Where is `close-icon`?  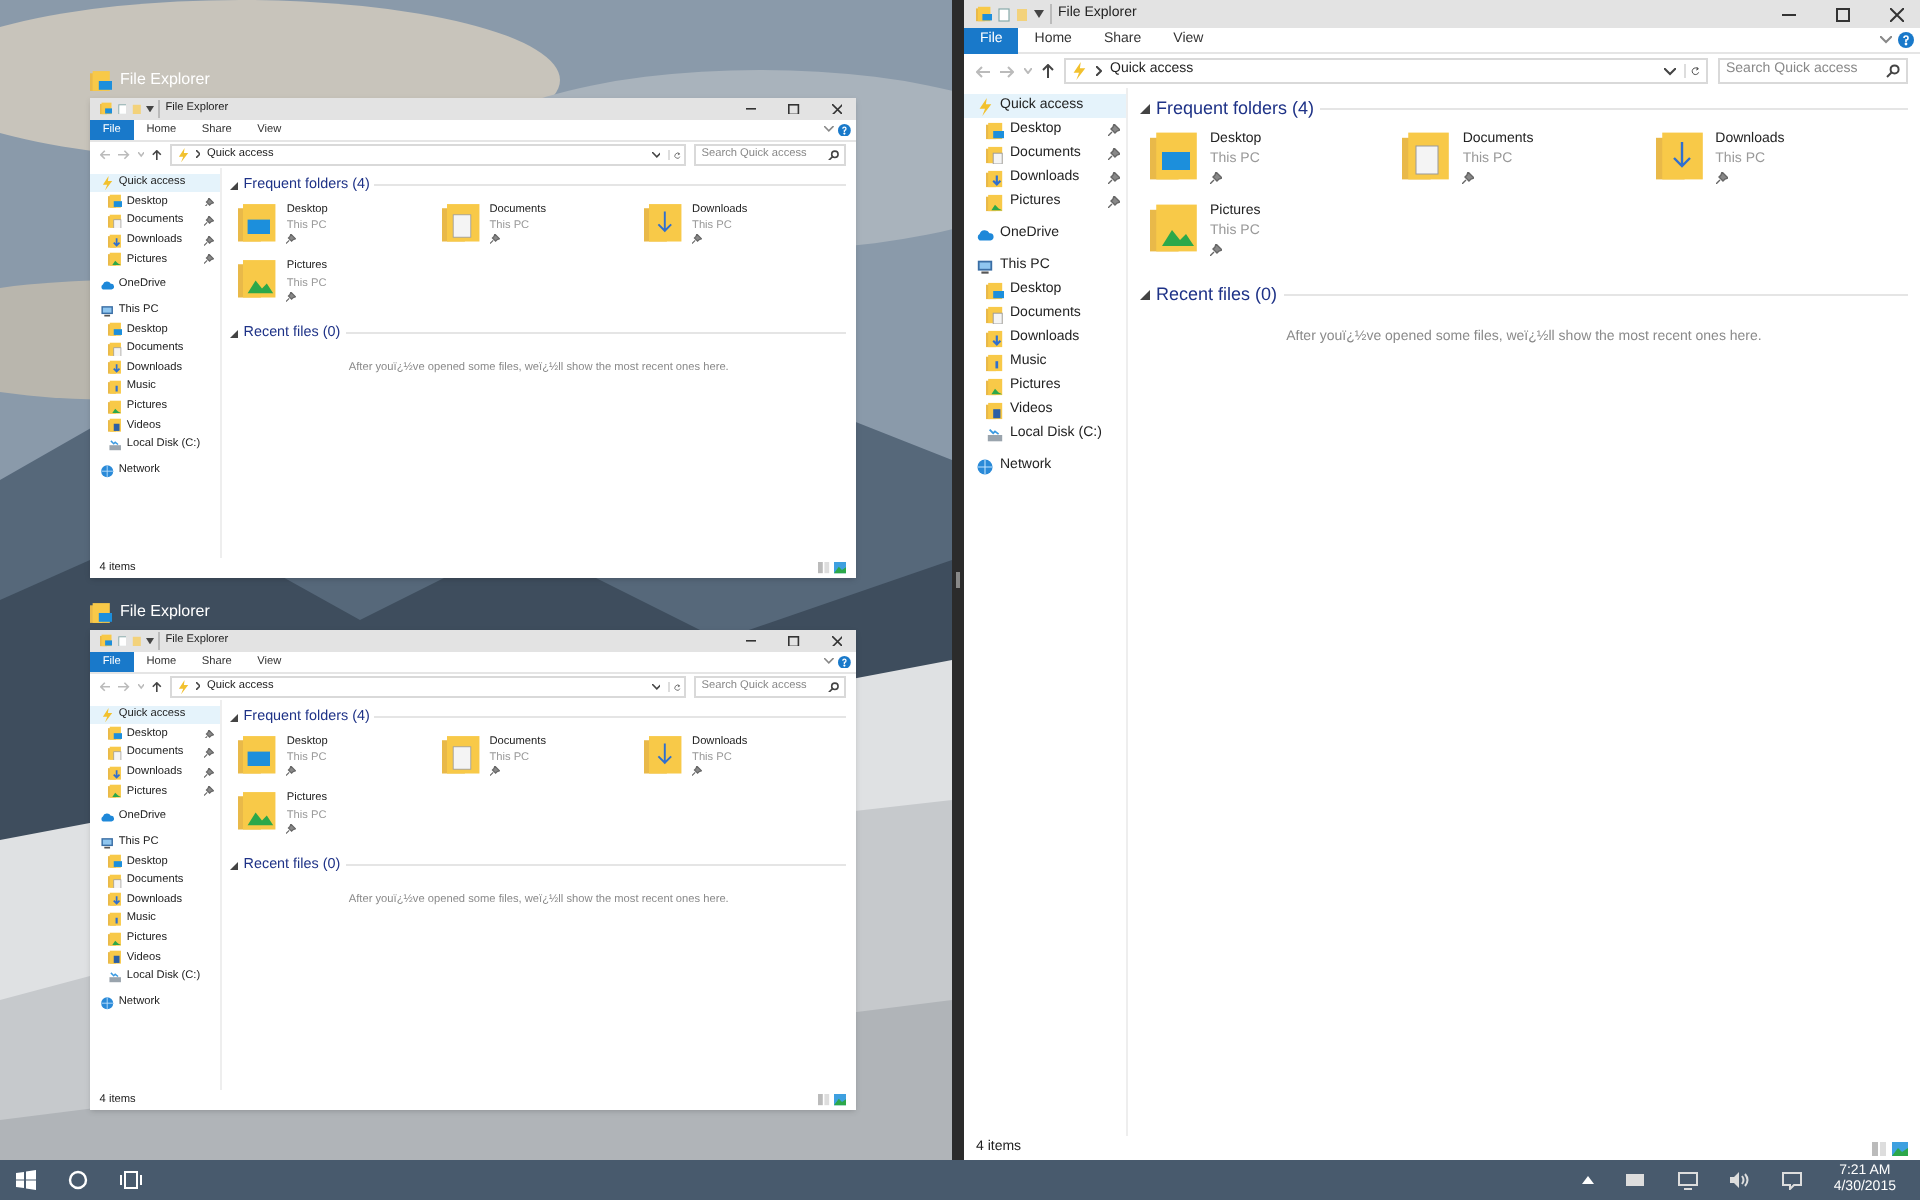
close-icon is located at coordinates (837, 109).